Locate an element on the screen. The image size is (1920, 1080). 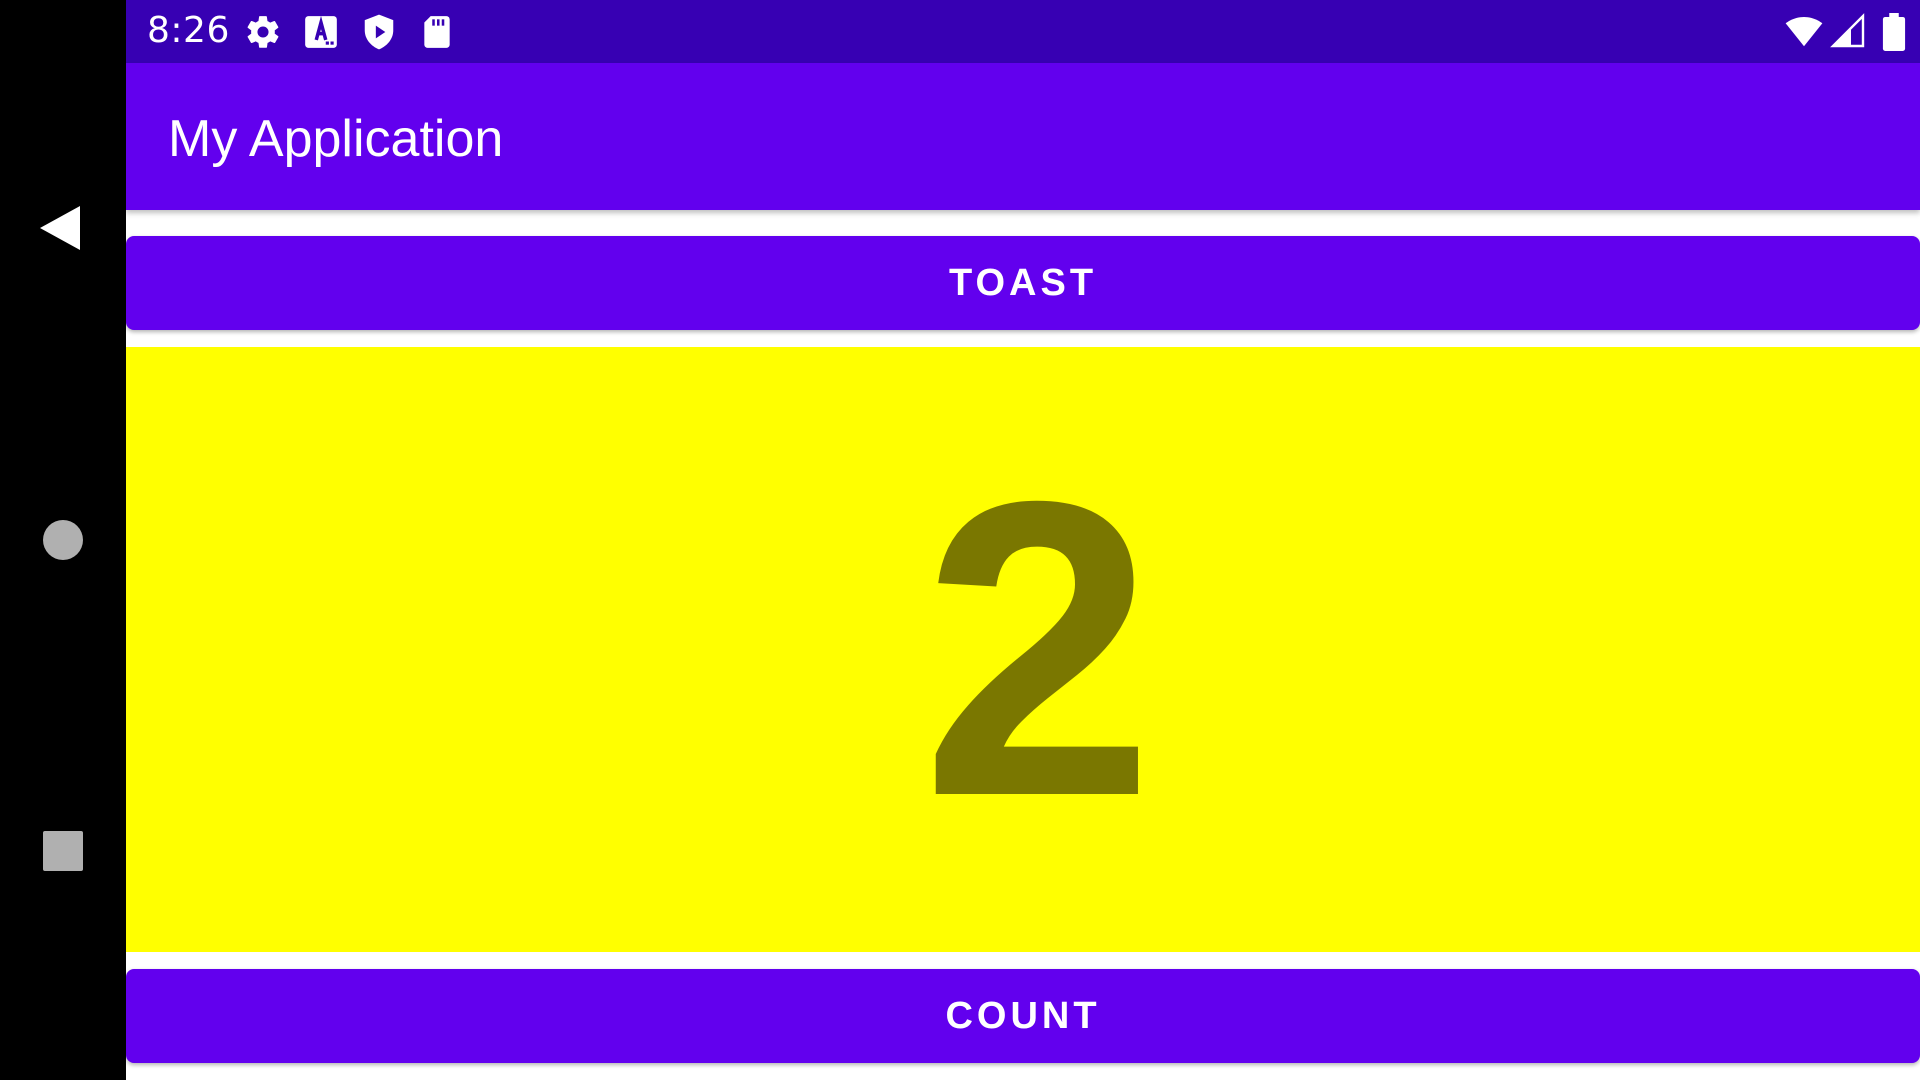
app-bar: My Application is located at coordinates (1023, 136).